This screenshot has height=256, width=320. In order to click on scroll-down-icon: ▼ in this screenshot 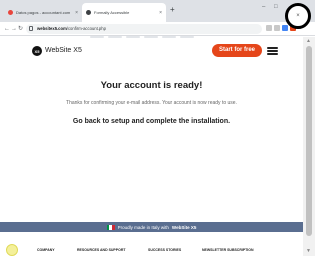, I will do `click(308, 251)`.